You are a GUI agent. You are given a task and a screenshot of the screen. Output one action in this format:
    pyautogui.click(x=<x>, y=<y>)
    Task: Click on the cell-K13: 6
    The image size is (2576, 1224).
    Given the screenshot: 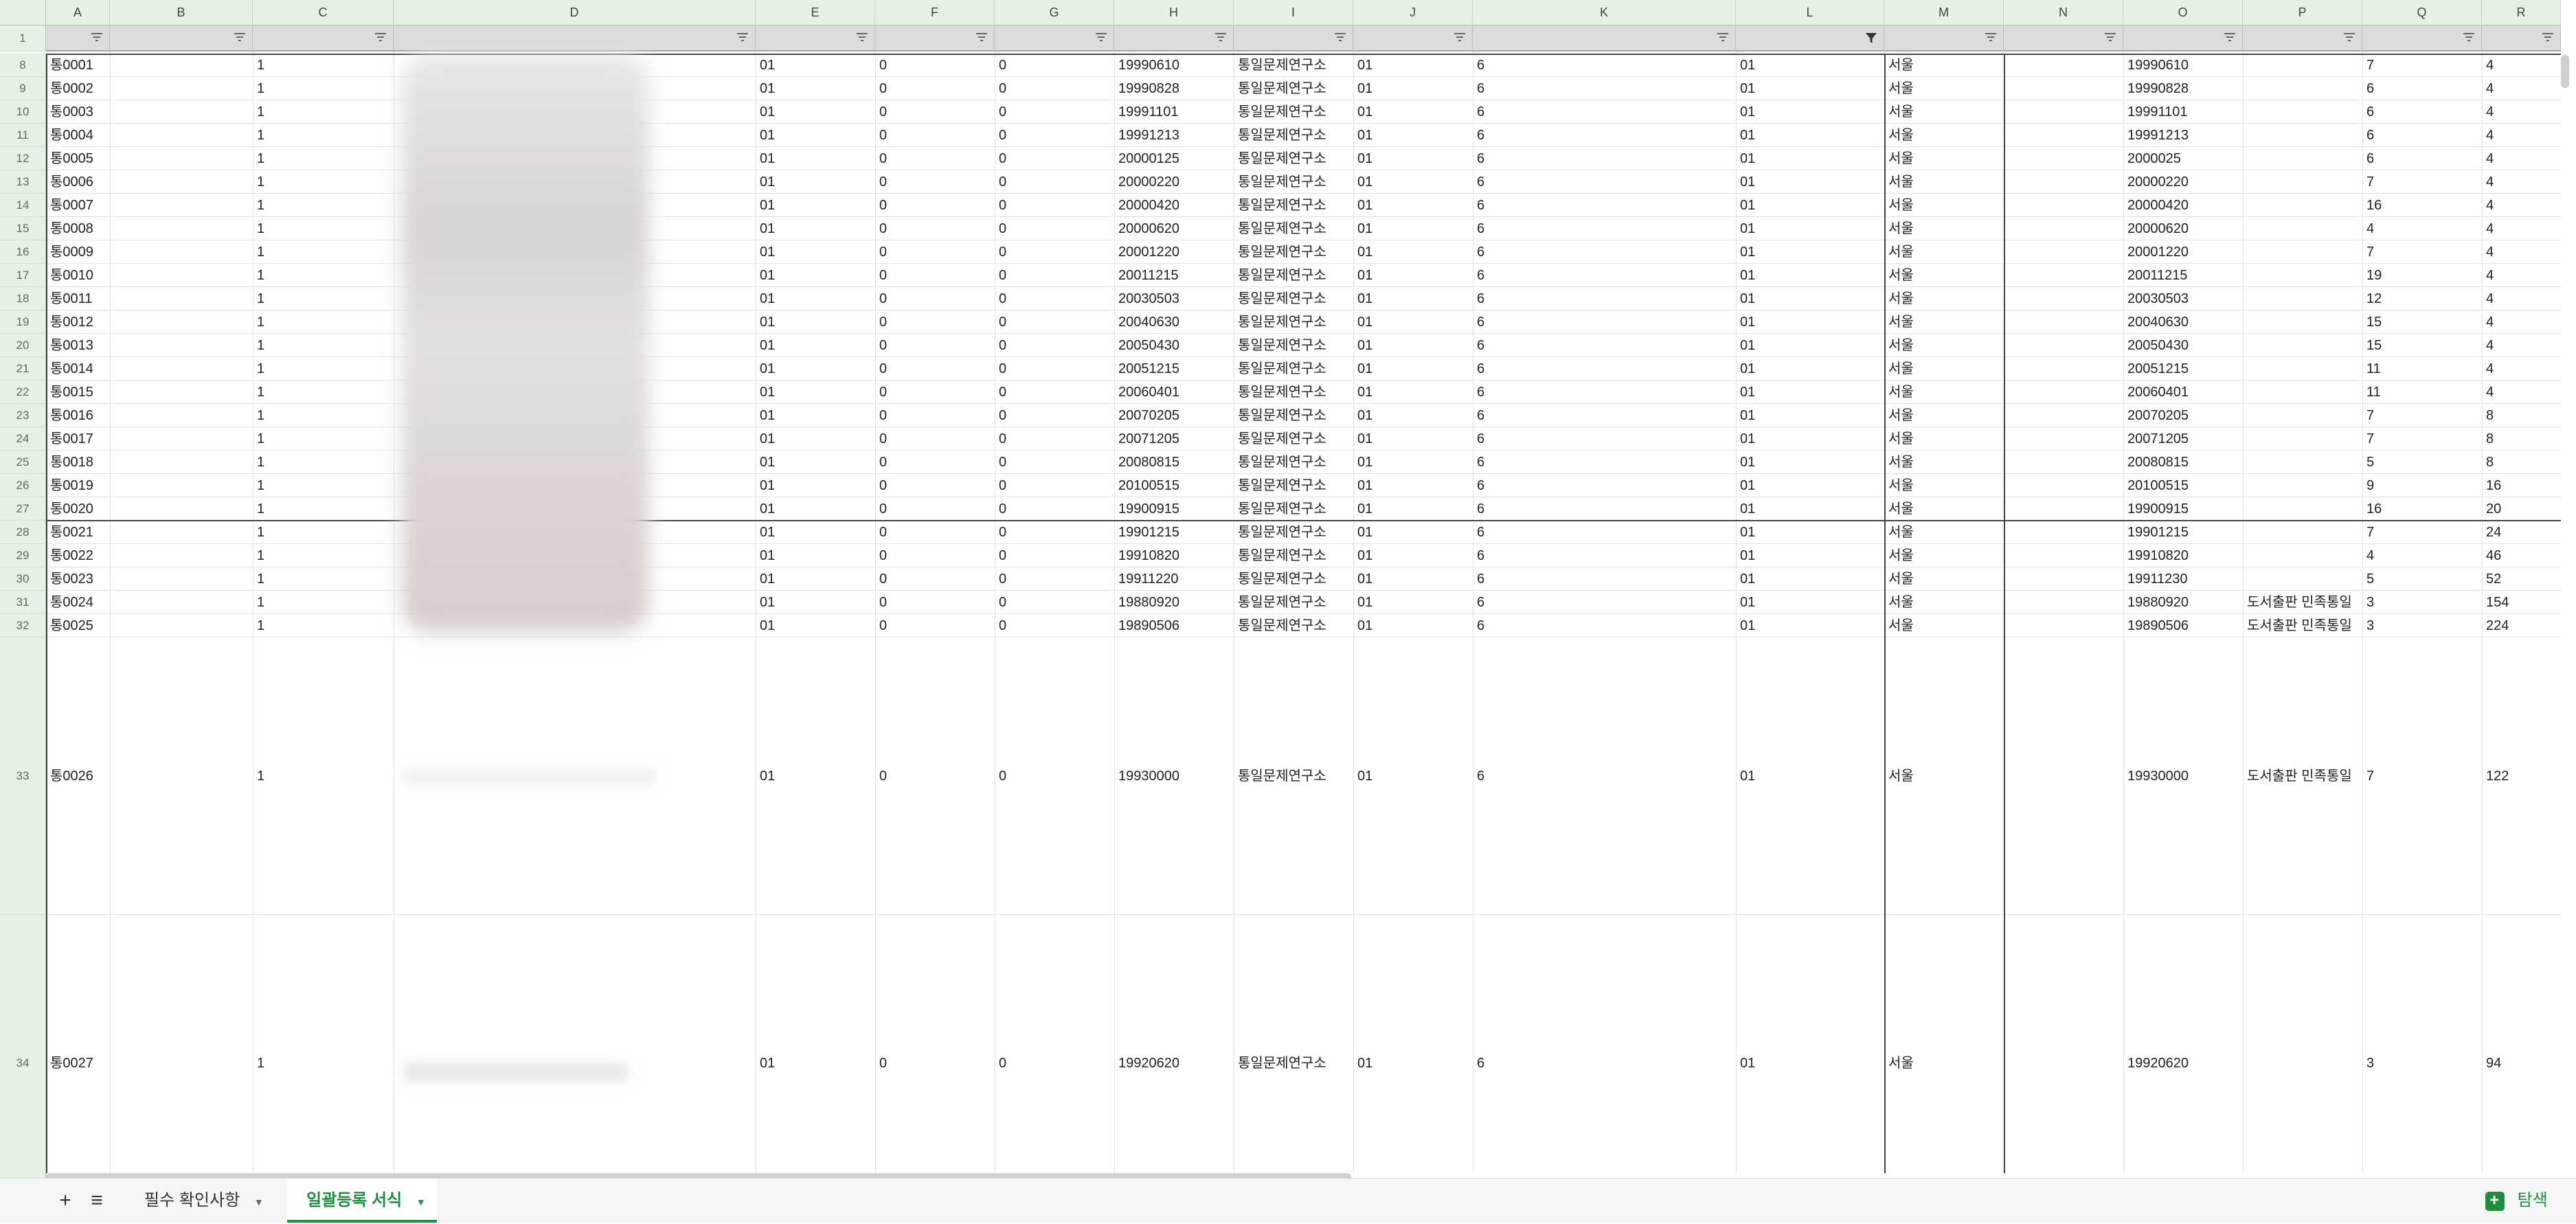 What is the action you would take?
    pyautogui.click(x=1604, y=182)
    